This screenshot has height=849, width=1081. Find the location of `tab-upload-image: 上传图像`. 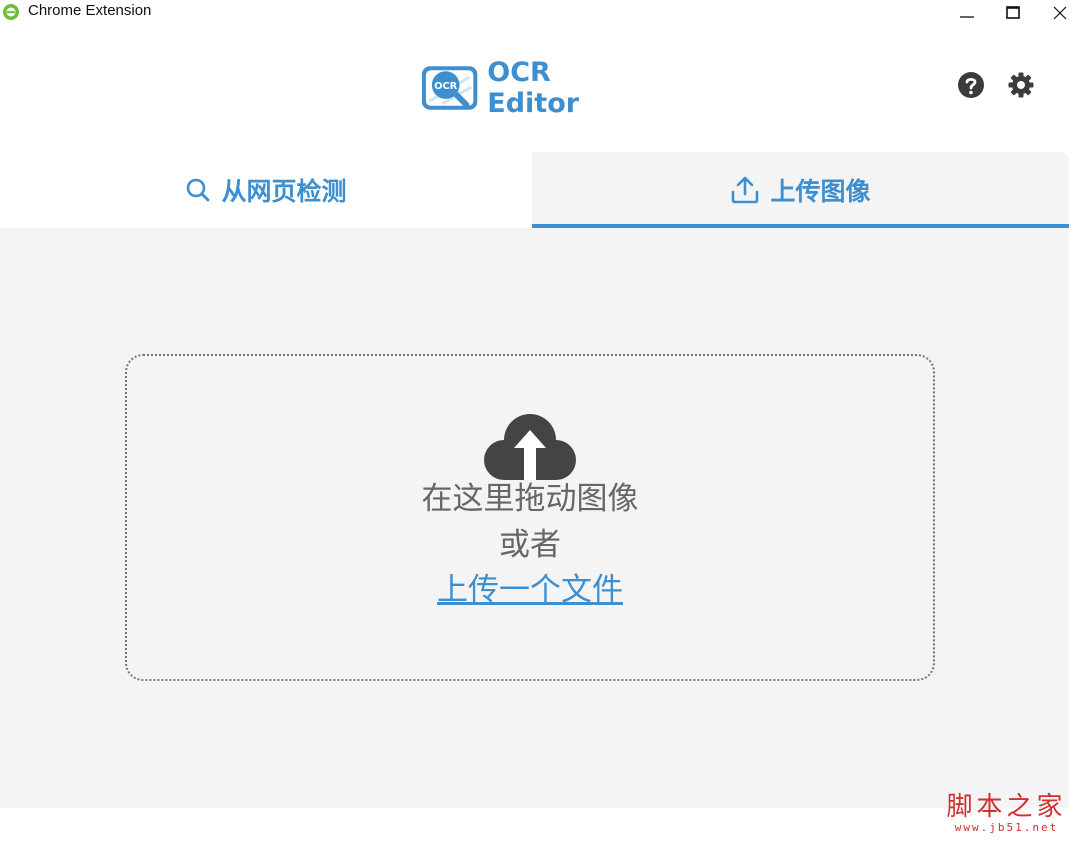

tab-upload-image: 上传图像 is located at coordinates (800, 190).